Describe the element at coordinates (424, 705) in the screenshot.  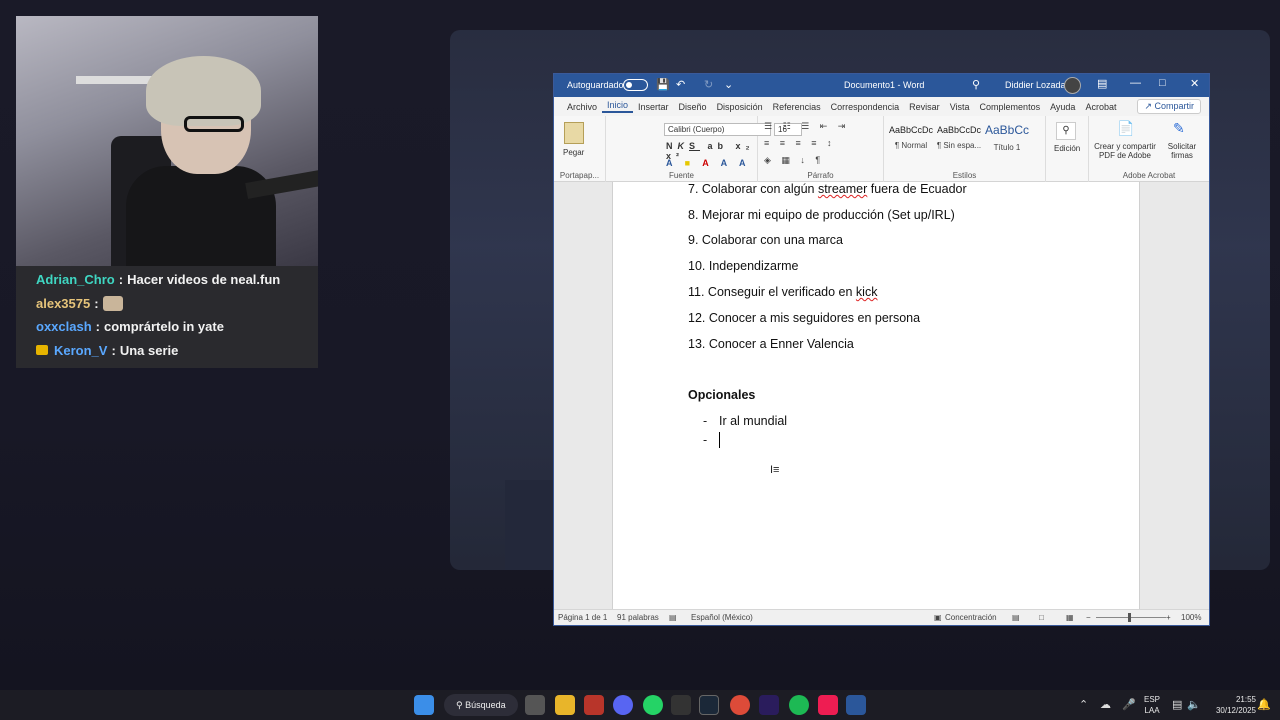
I see `start-button-icon` at that location.